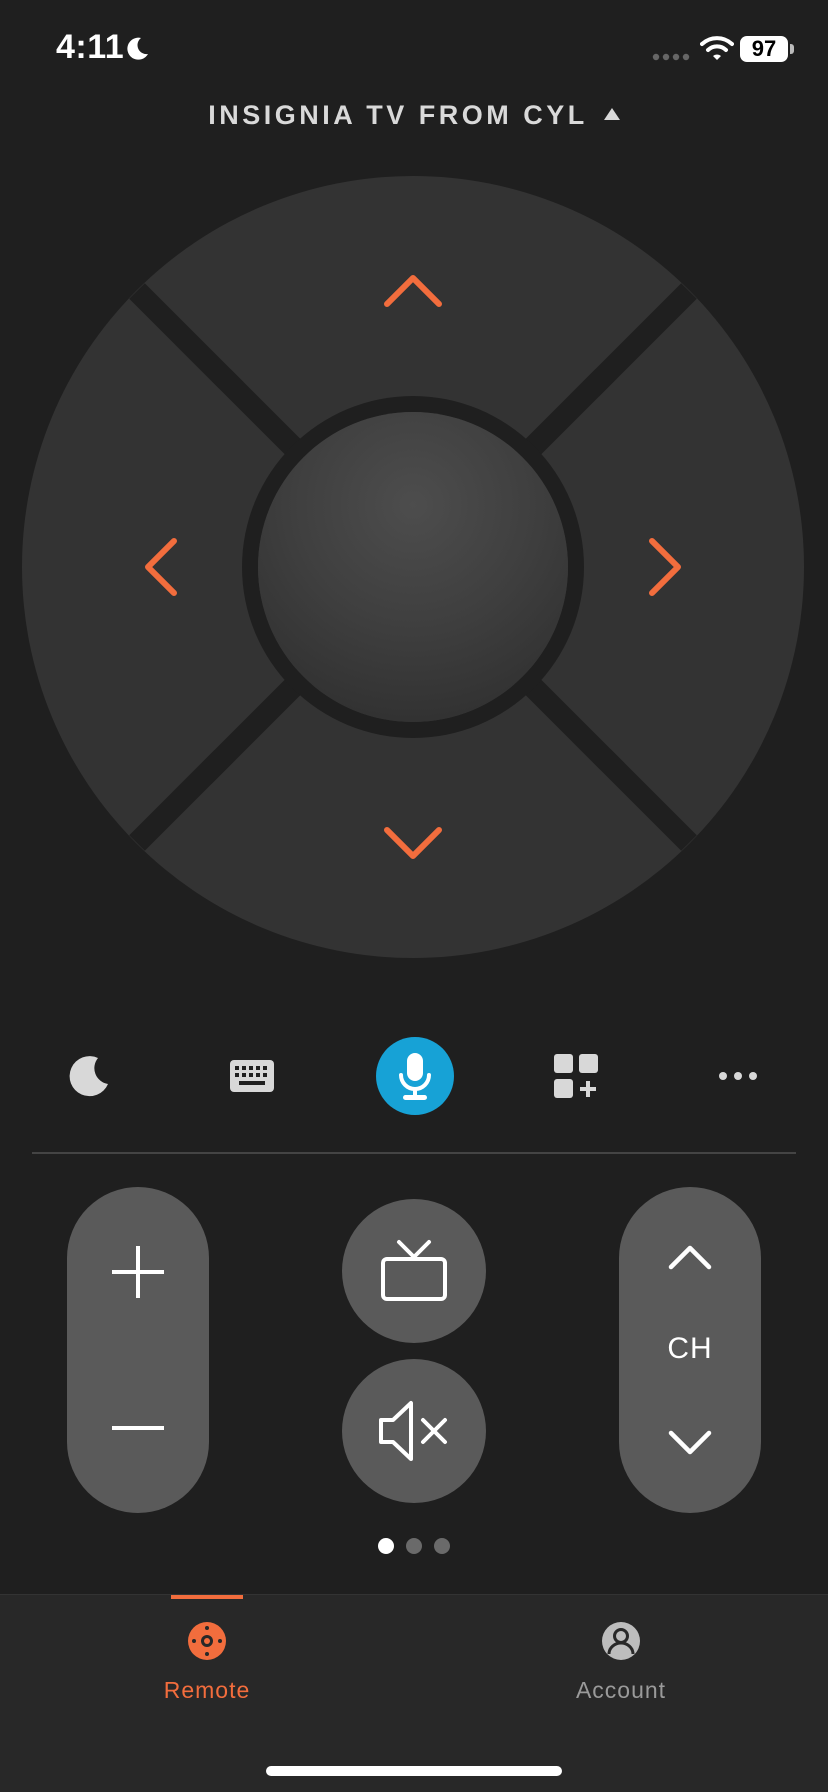 The width and height of the screenshot is (828, 1792). What do you see at coordinates (665, 567) in the screenshot?
I see `chevron-right-icon` at bounding box center [665, 567].